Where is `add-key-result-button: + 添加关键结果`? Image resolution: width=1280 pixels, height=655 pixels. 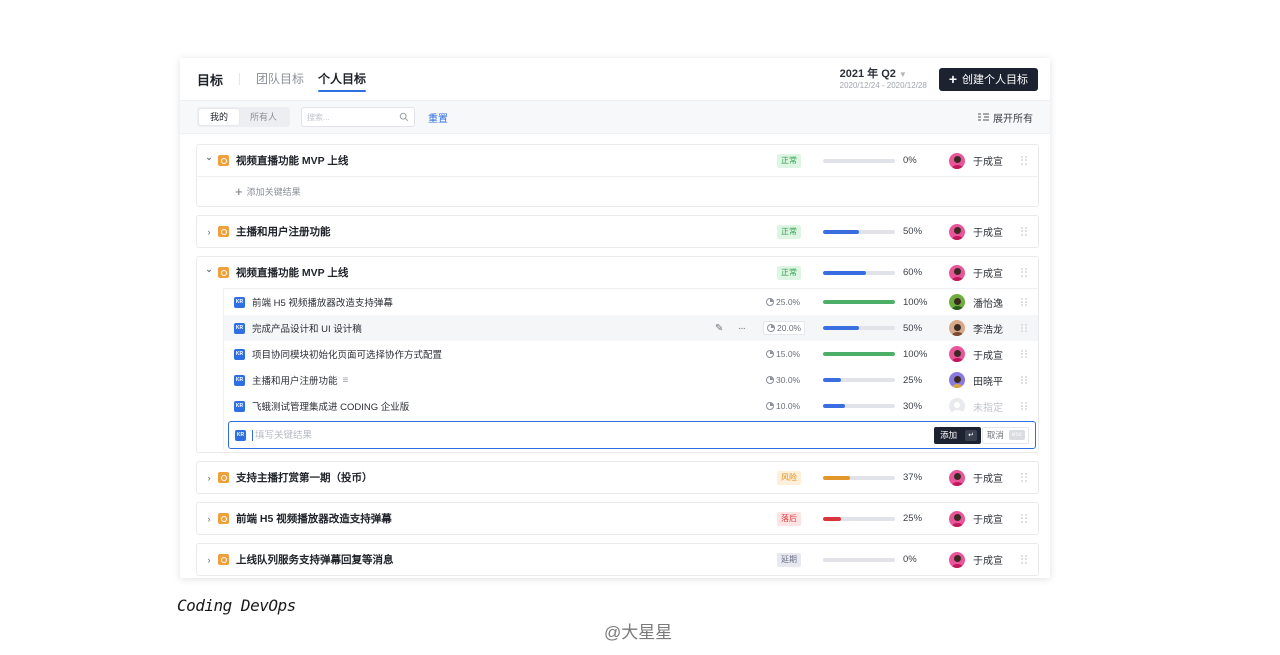
add-key-result-button: + 添加关键结果 is located at coordinates (617, 191).